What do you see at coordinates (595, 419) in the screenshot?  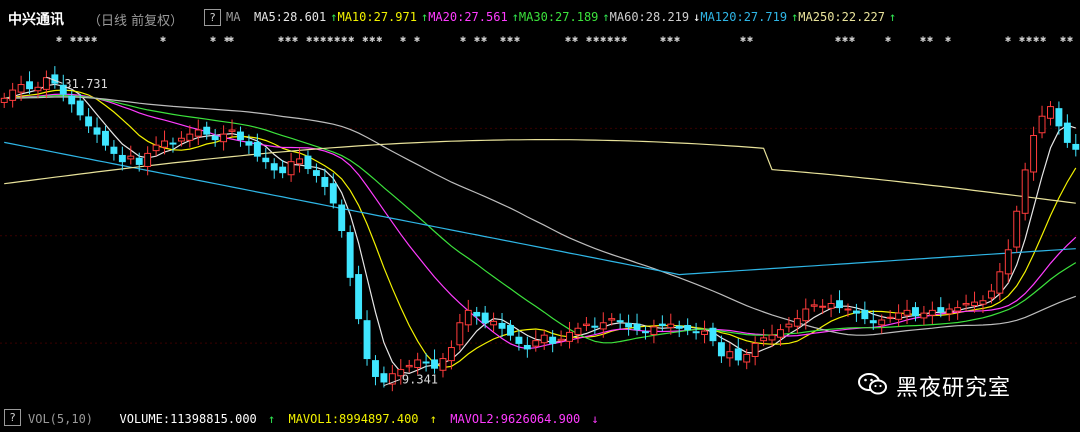 I see `mavol2-arrow-icon: ↓` at bounding box center [595, 419].